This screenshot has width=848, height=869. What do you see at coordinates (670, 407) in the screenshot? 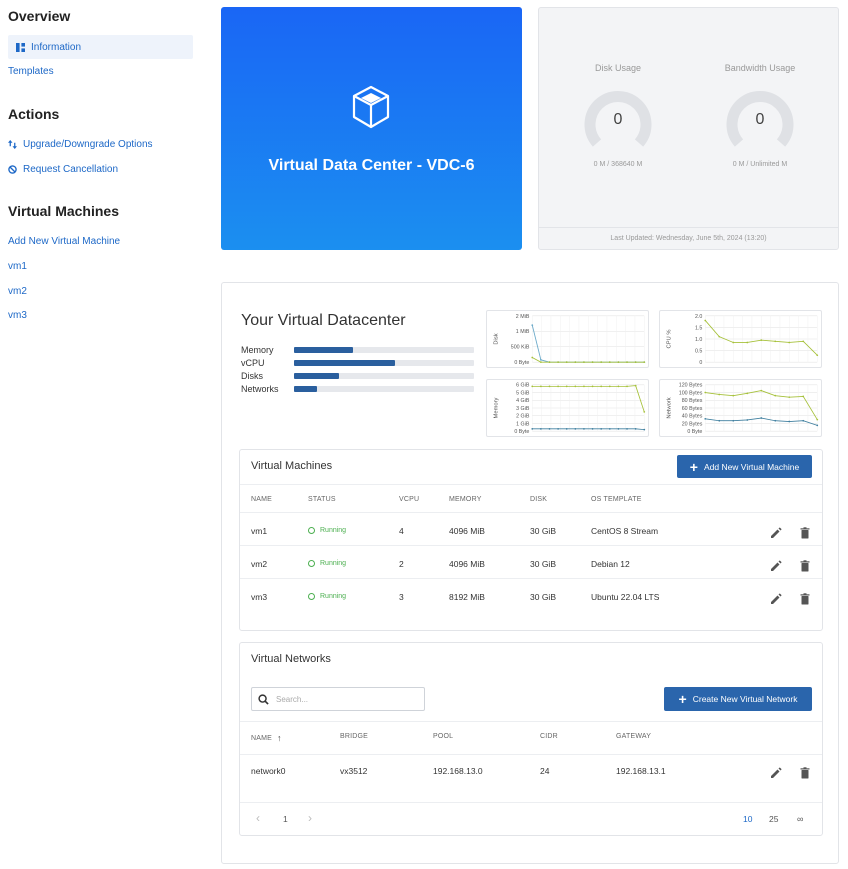
I see `axis-label: Network` at bounding box center [670, 407].